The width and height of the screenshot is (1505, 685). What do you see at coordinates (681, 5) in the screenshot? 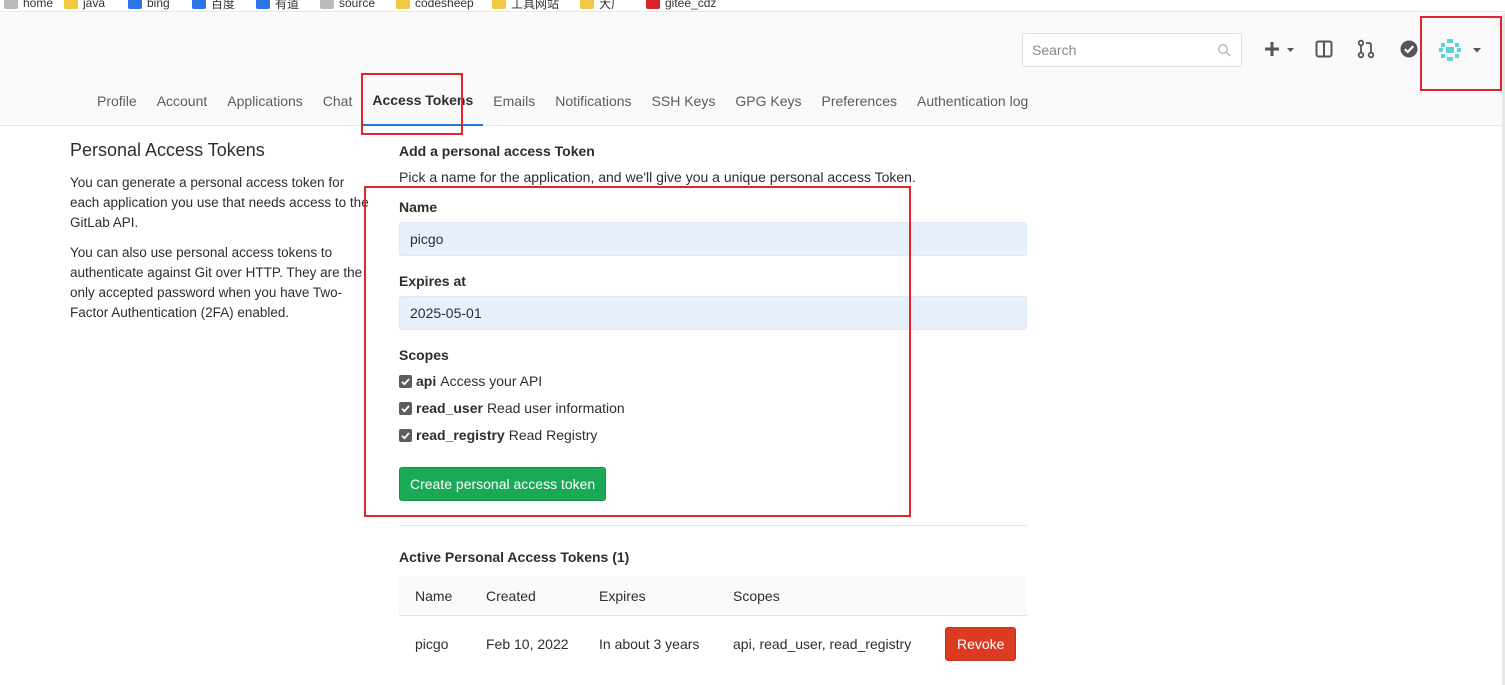
I see `bookmark-gitee: gitee_cdz` at bounding box center [681, 5].